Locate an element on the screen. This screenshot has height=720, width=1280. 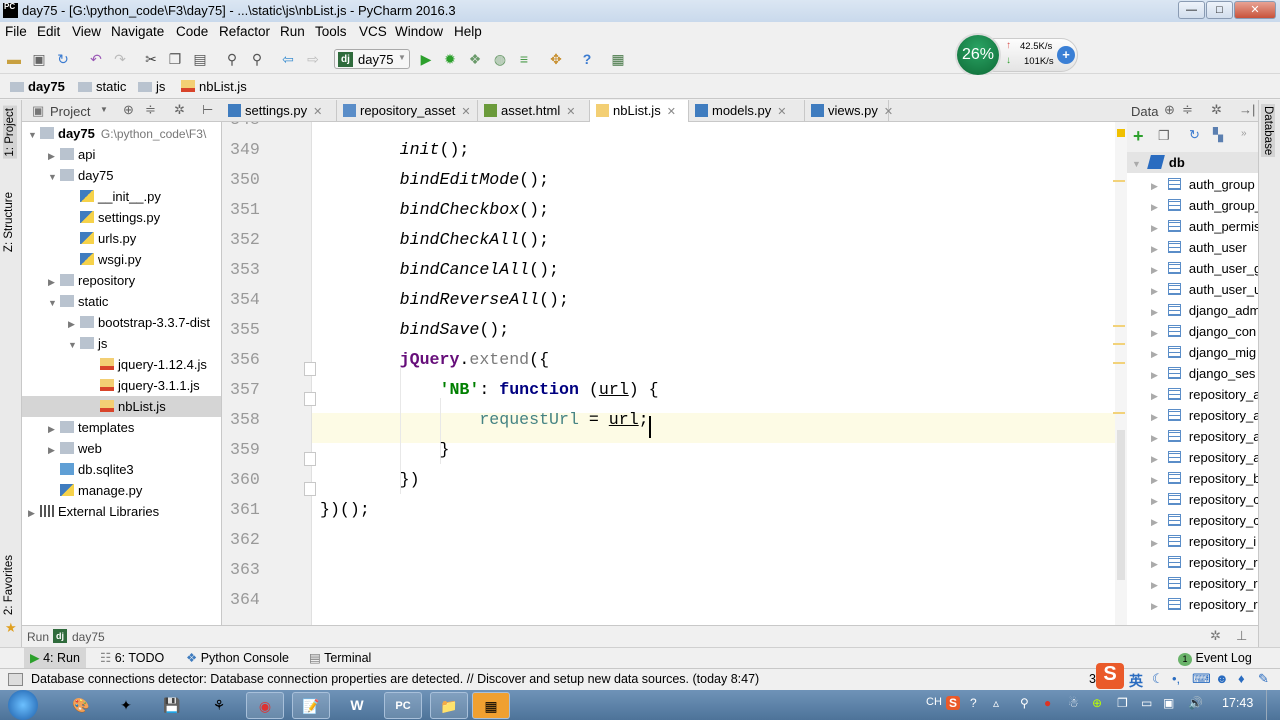
maximize-button: □ is located at coordinates (1219, 10).